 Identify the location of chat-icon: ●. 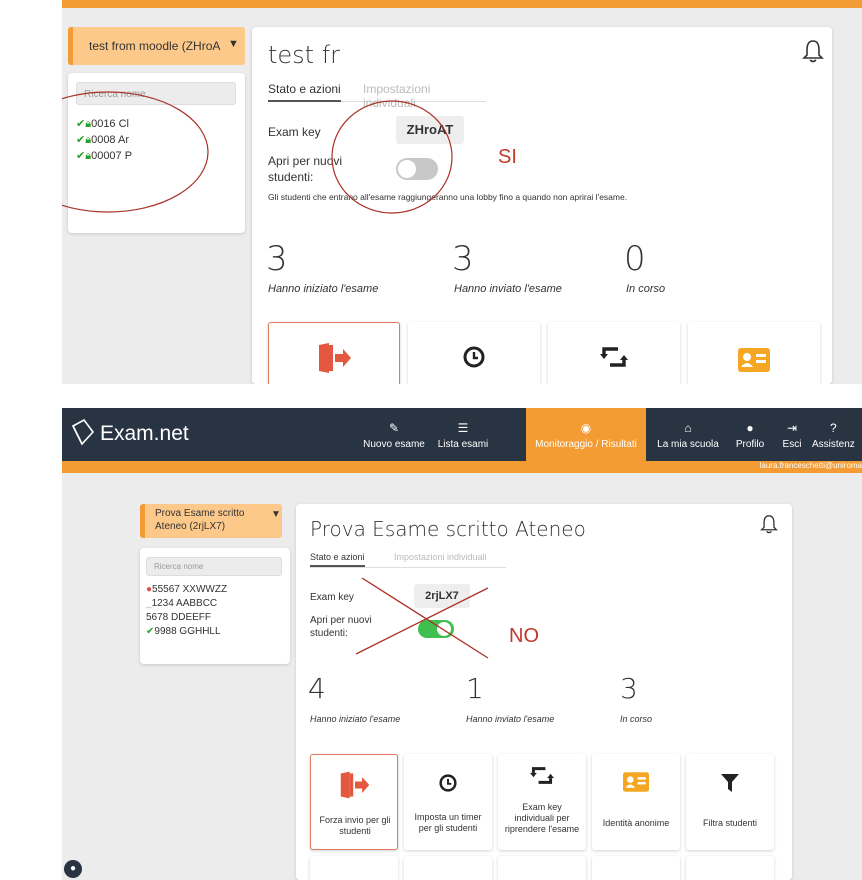
(73, 869).